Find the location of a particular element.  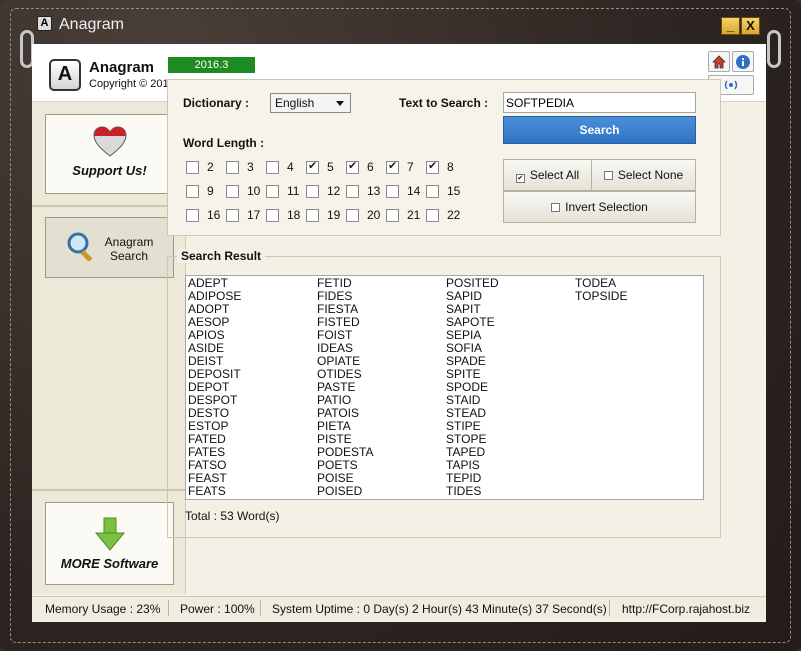

signal-icon is located at coordinates (731, 85).